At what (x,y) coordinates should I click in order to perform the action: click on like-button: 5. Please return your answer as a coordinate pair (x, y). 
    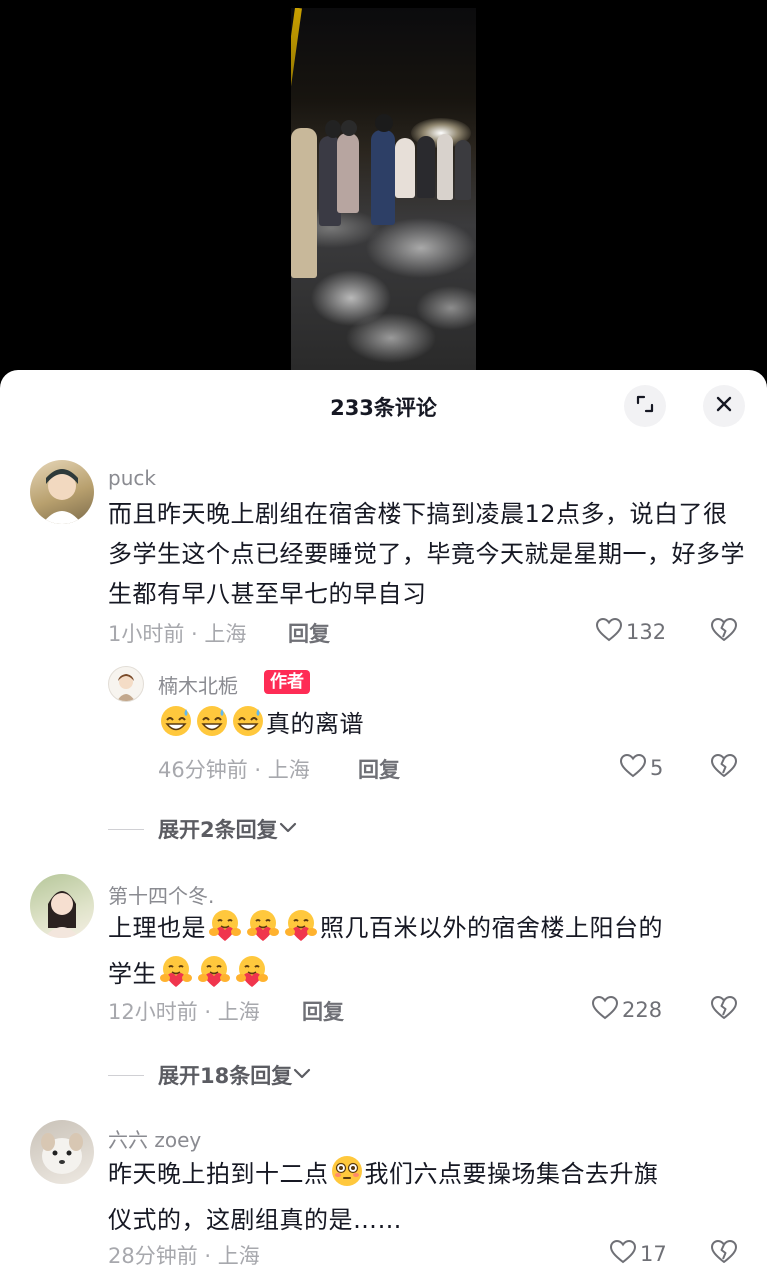
    Looking at the image, I should click on (641, 767).